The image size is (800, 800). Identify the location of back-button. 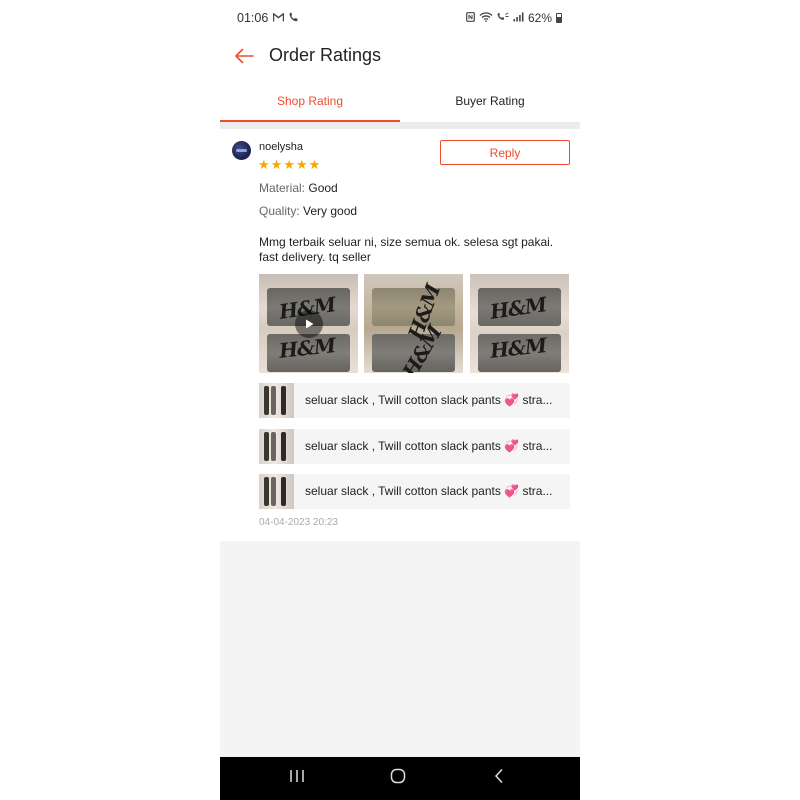
(244, 58).